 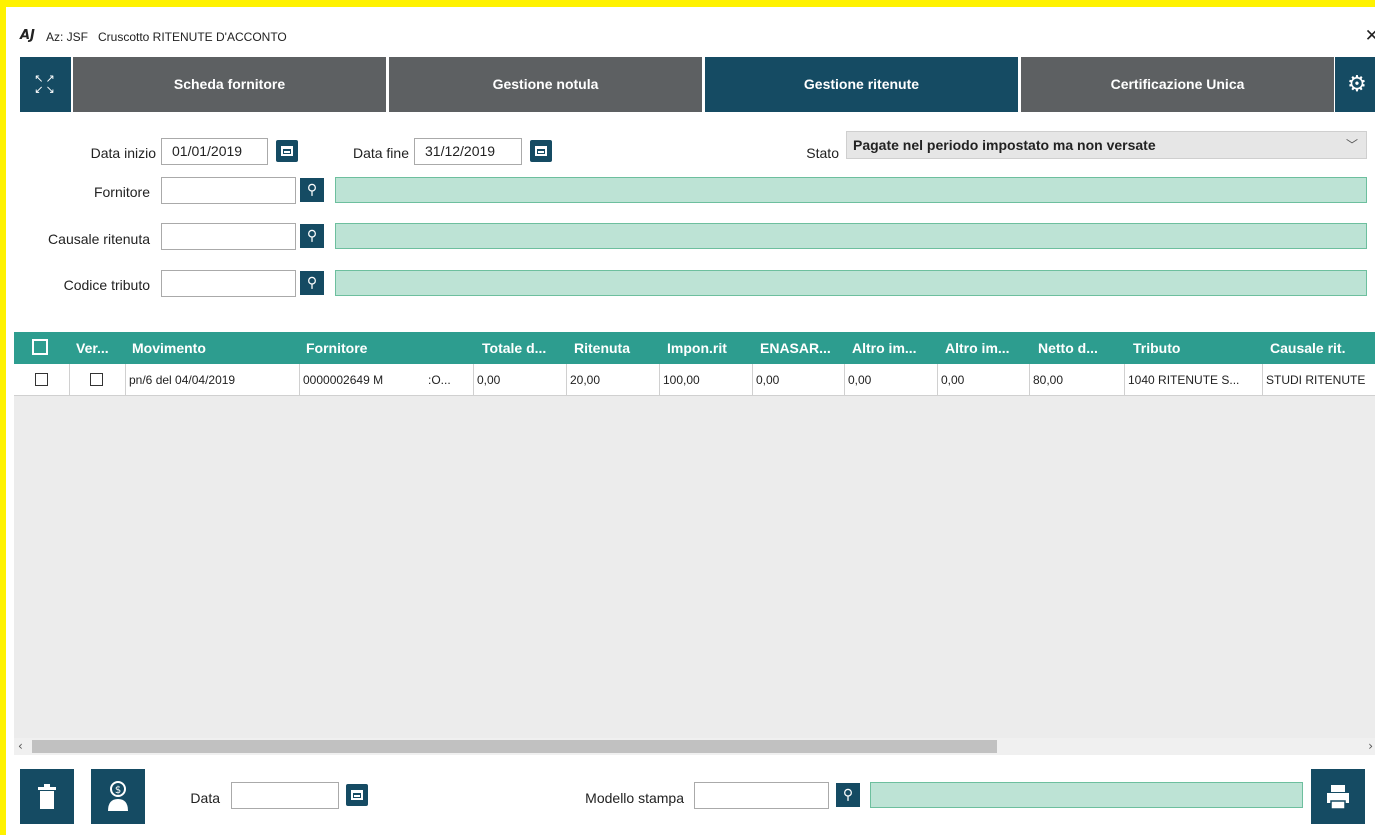 I want to click on window-title: Cruscotto RITENUTE D'ACCONTO, so click(x=192, y=37).